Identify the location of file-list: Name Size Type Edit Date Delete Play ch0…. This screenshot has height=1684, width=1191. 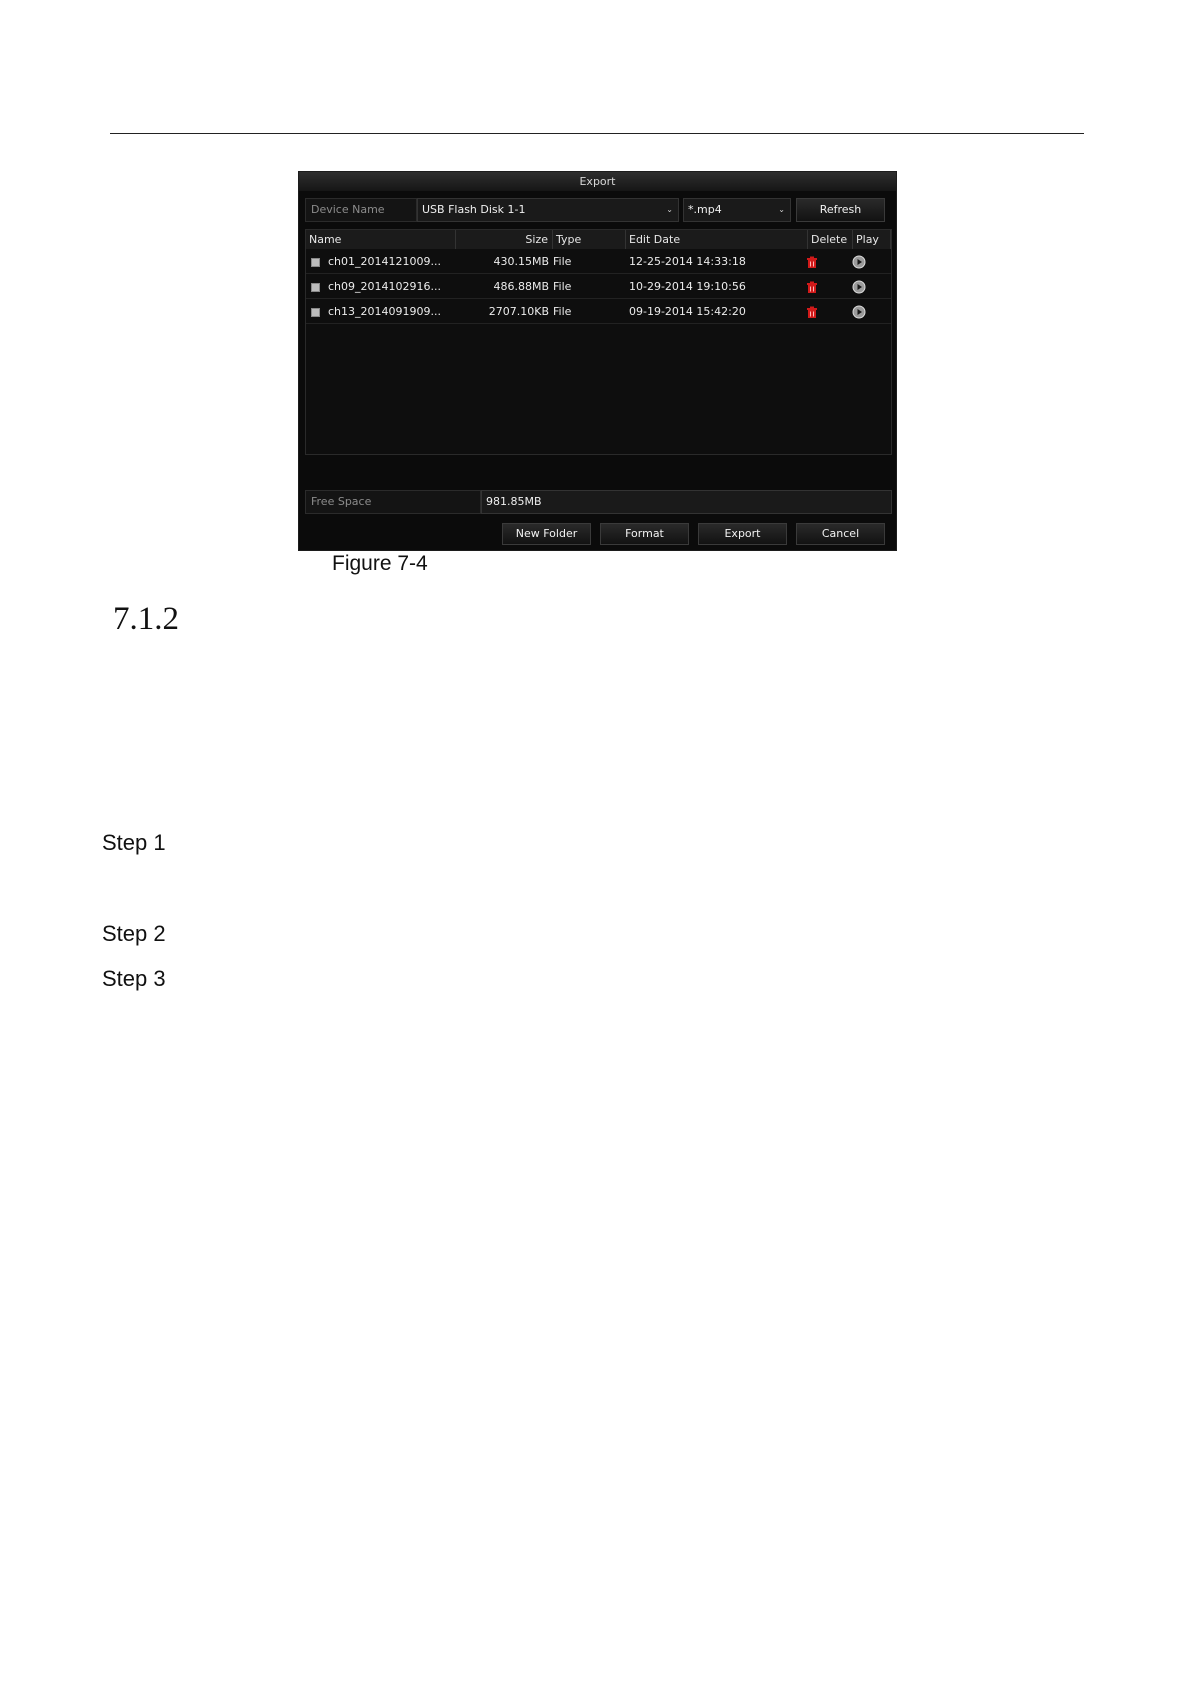
(598, 342).